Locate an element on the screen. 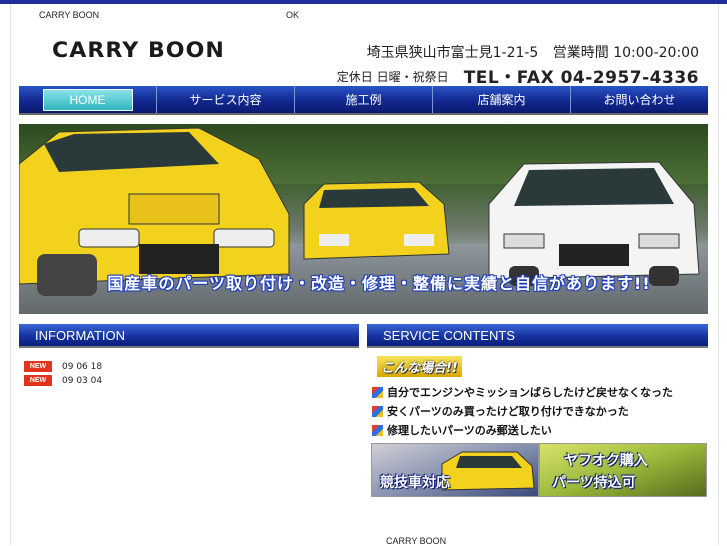 The image size is (727, 546). case-item: 修理したいパーツのみ郵送したい is located at coordinates (462, 430).